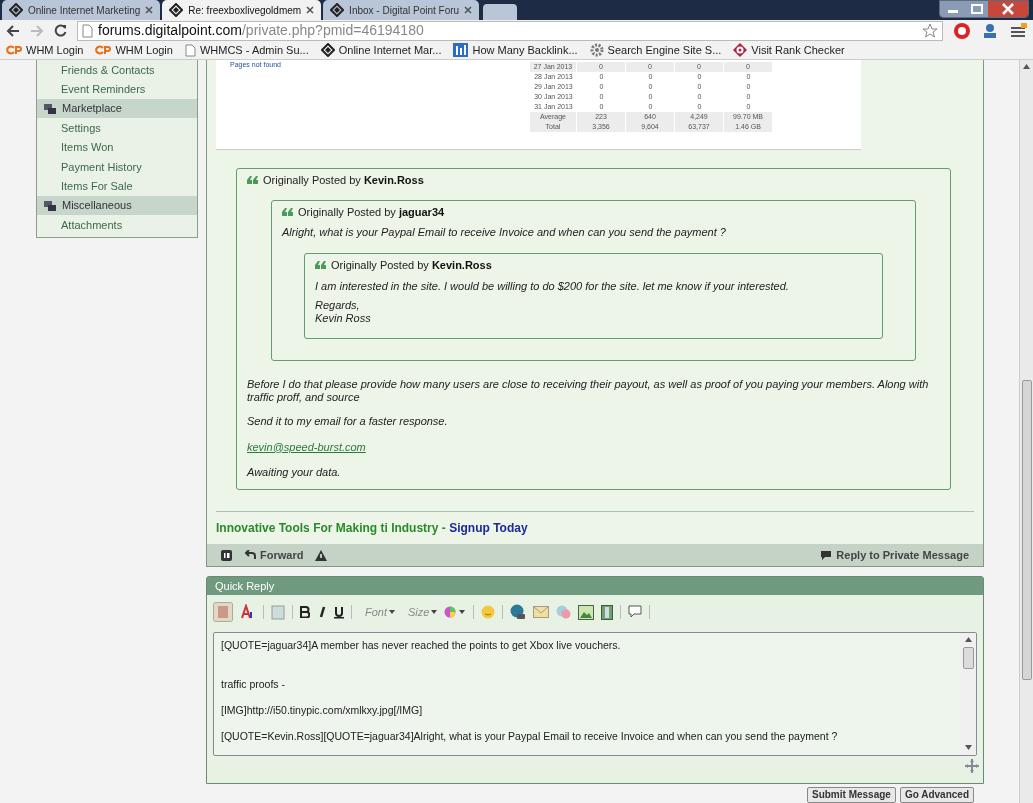  What do you see at coordinates (306, 446) in the screenshot?
I see `email-link: kevin@speed-burst.com` at bounding box center [306, 446].